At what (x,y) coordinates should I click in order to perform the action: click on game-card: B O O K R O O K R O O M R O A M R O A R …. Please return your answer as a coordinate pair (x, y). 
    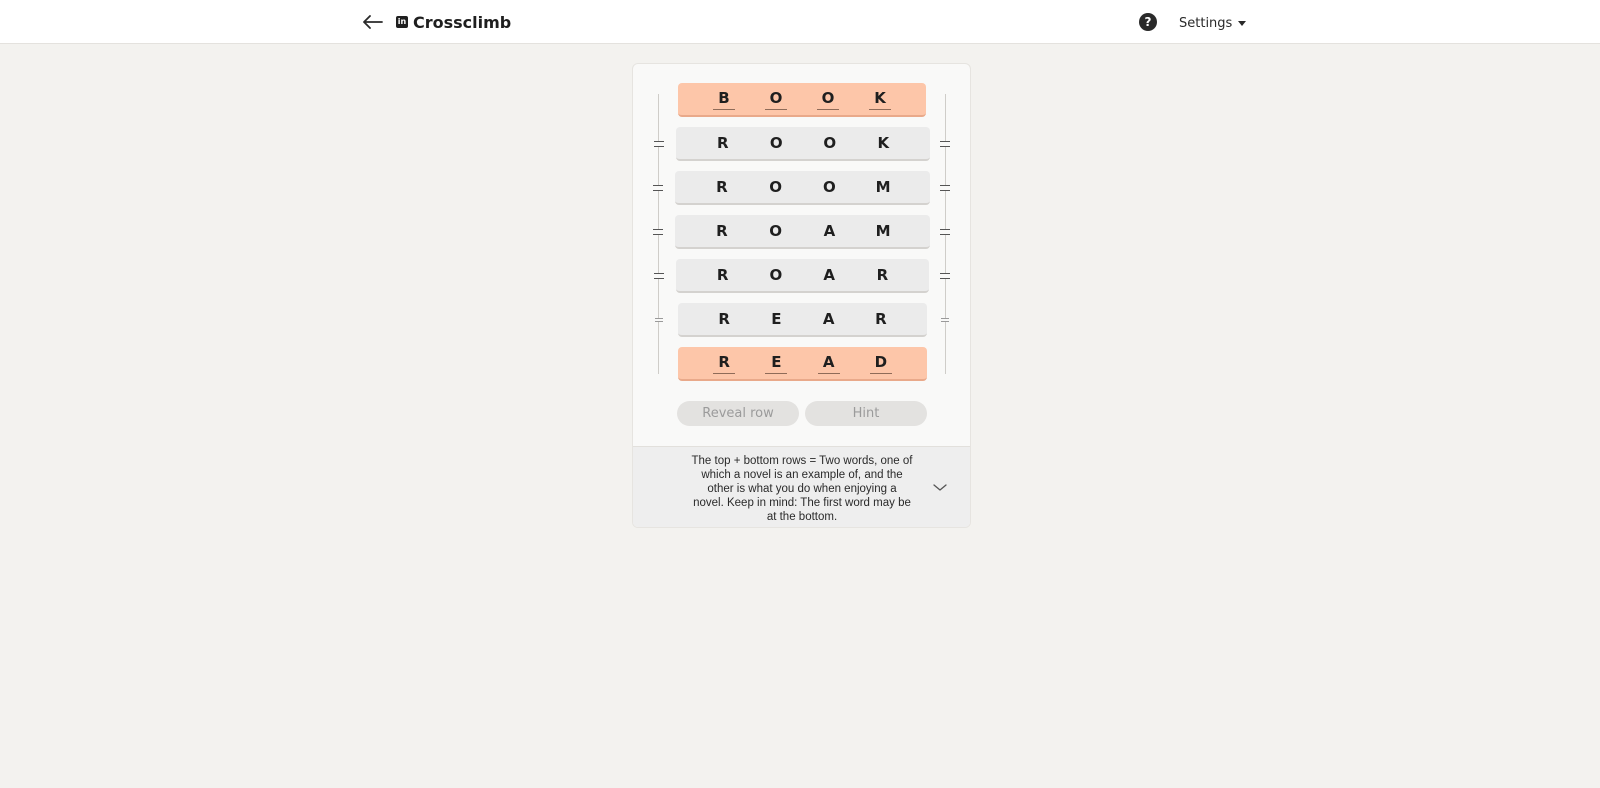
    Looking at the image, I should click on (801, 295).